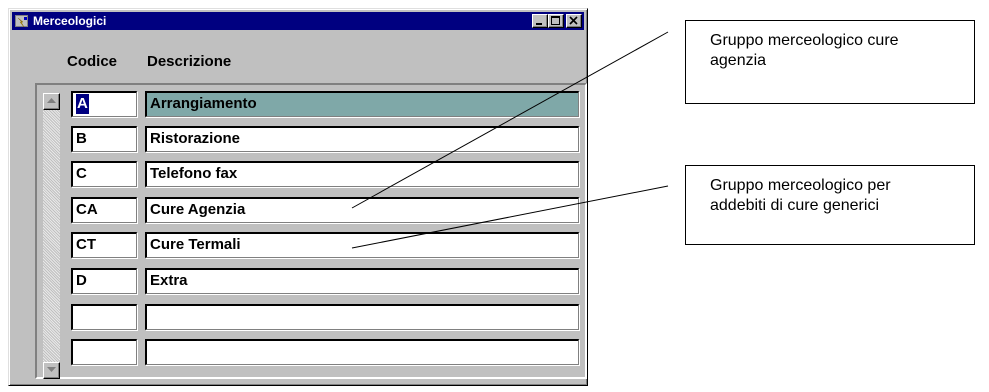  I want to click on leader-line-cure-generiche, so click(510, 217).